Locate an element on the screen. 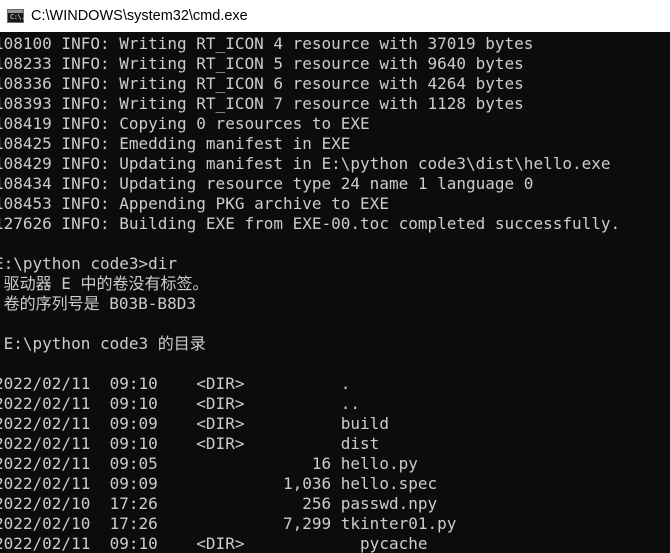  title-bar: C:\. C:\WINDOWS\system32\cmd.exe is located at coordinates (335, 16).